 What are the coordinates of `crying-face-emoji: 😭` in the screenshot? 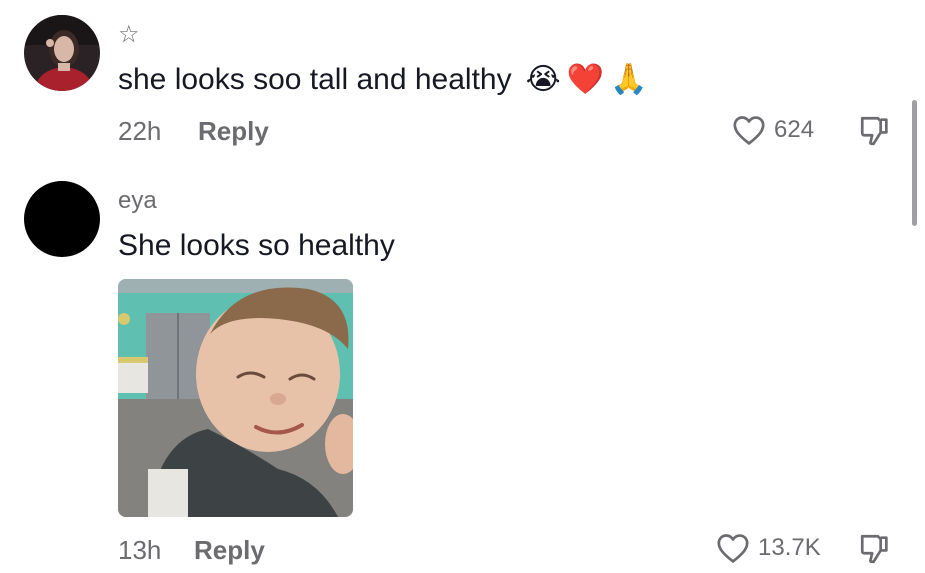 It's located at (543, 79).